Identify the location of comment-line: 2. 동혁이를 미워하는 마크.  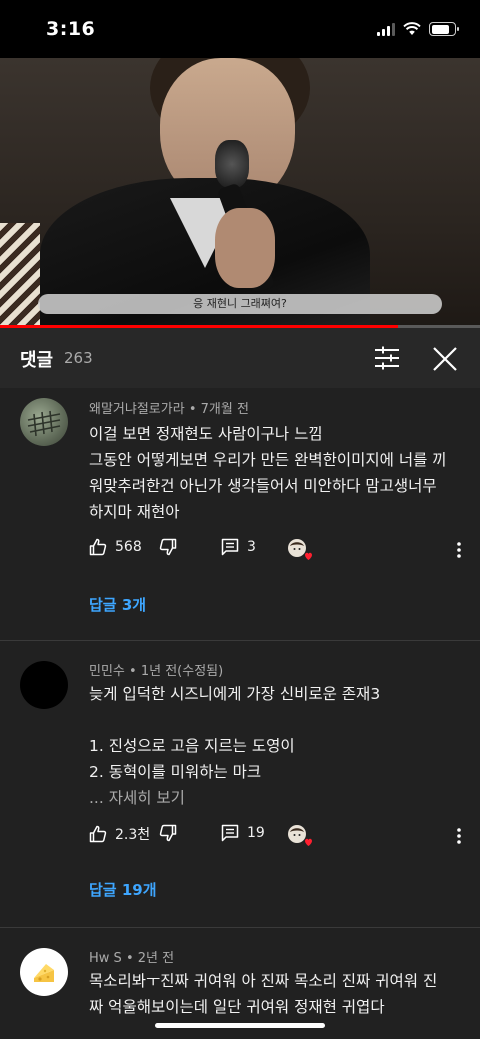
(175, 772).